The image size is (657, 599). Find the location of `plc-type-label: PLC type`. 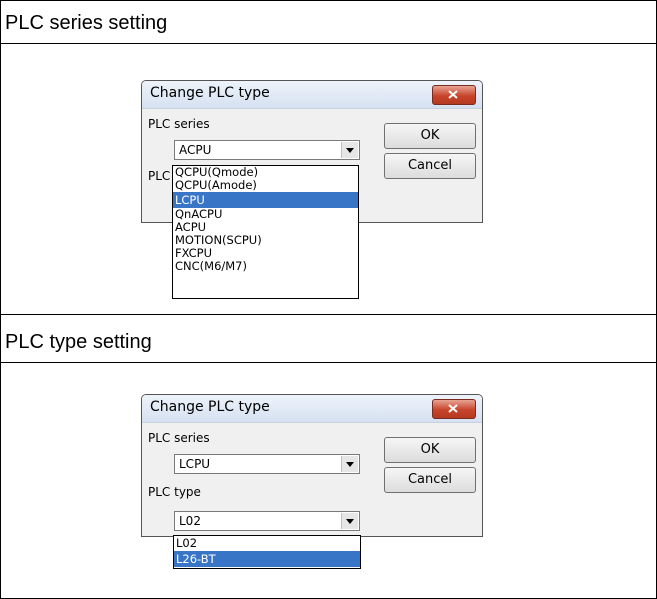

plc-type-label: PLC type is located at coordinates (174, 492).